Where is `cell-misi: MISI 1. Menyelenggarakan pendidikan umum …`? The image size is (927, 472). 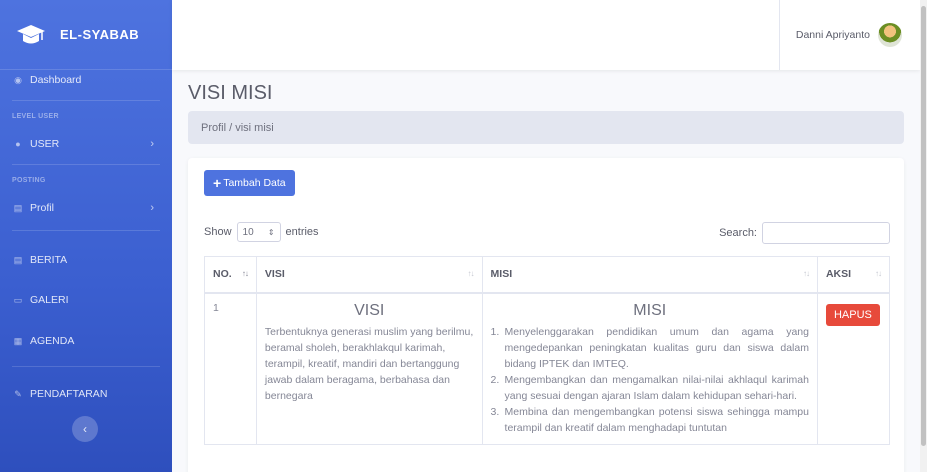
cell-misi: MISI 1. Menyelenggarakan pendidikan umum … is located at coordinates (649, 368).